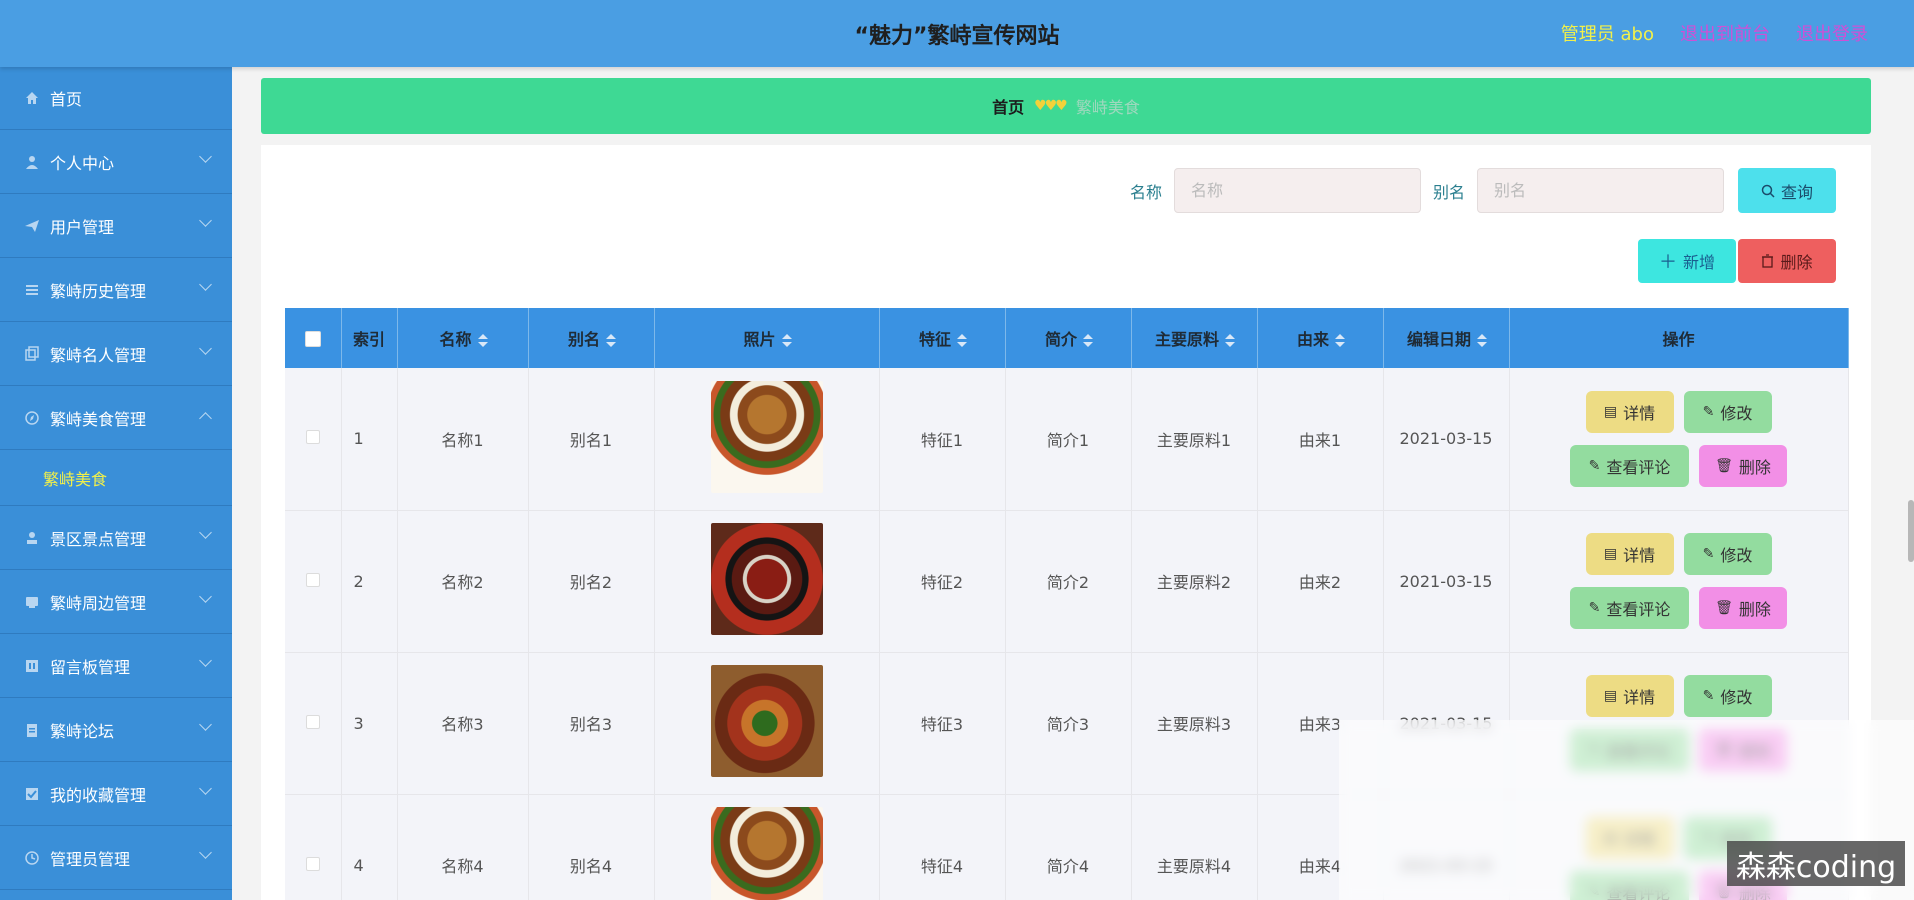  I want to click on sidebar-item-forum: 繁峙论坛, so click(116, 730).